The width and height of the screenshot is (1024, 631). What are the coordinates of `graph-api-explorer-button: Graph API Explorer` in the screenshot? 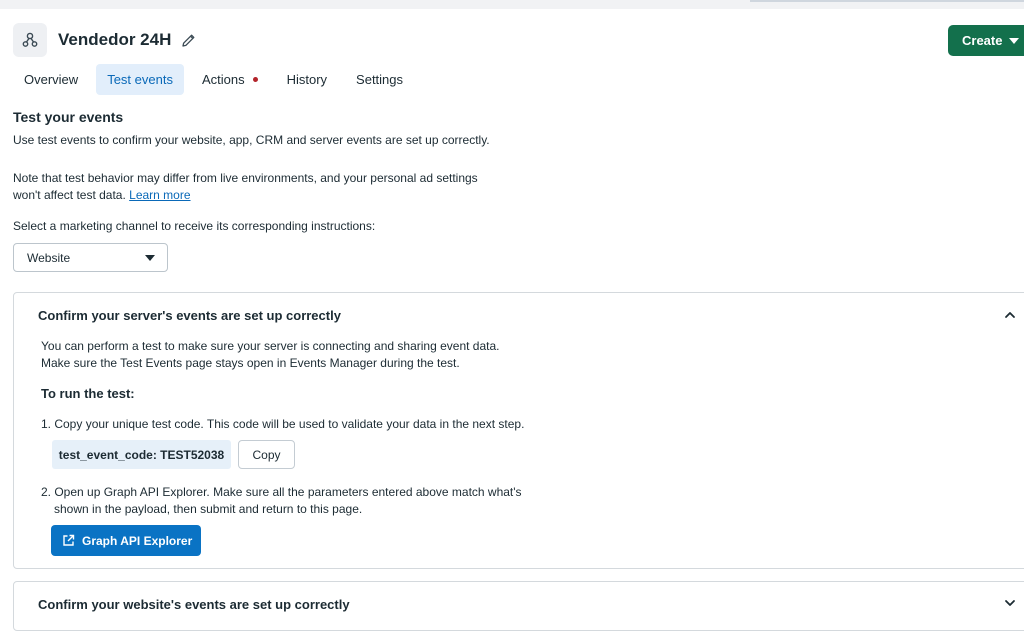 It's located at (126, 540).